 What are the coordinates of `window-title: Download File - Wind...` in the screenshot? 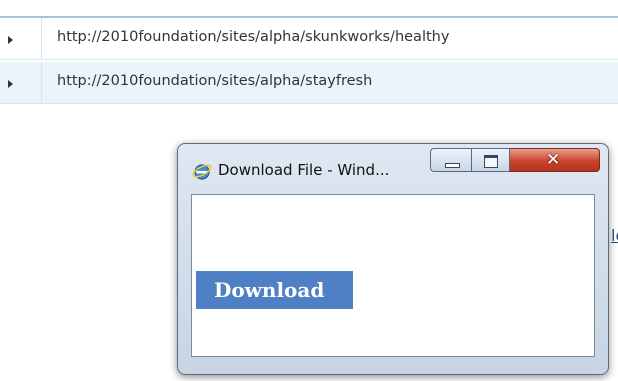 It's located at (304, 170).